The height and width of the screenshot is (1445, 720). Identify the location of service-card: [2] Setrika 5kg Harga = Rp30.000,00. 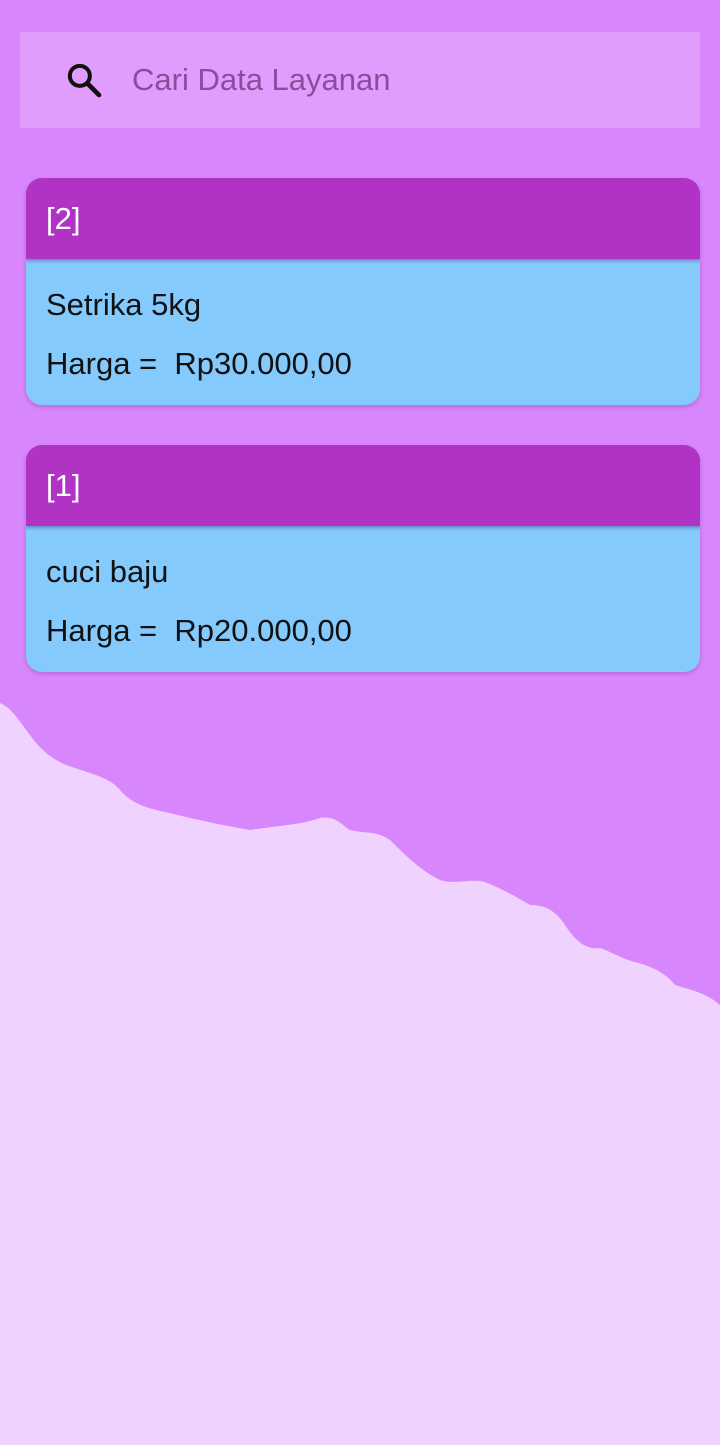
(363, 291).